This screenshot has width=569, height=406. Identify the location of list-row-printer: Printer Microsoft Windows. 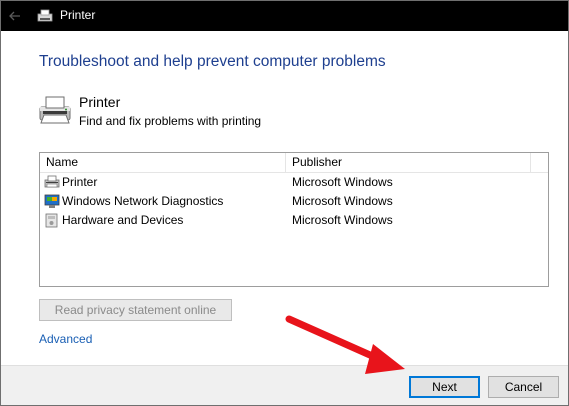
(294, 182).